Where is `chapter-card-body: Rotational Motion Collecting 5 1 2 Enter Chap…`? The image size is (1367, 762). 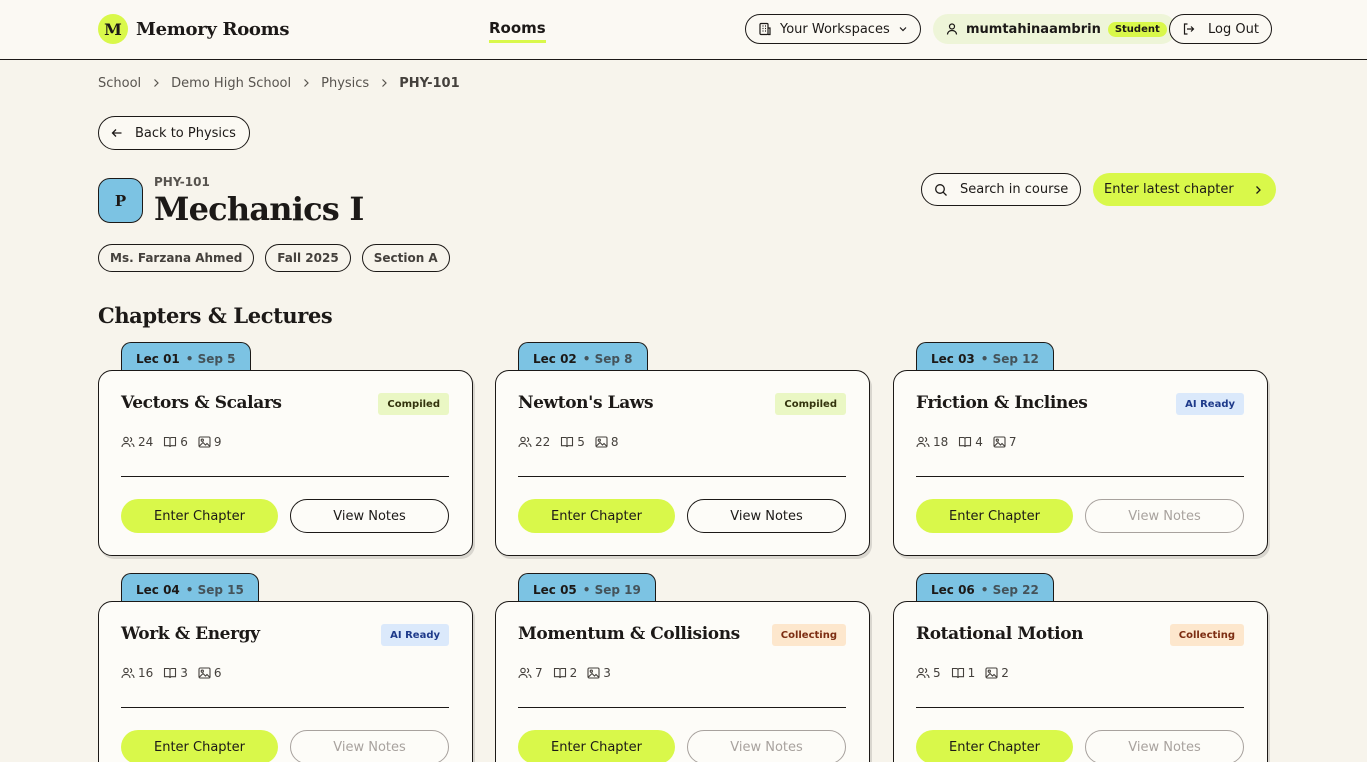
chapter-card-body: Rotational Motion Collecting 5 1 2 Enter Chap… is located at coordinates (1080, 681).